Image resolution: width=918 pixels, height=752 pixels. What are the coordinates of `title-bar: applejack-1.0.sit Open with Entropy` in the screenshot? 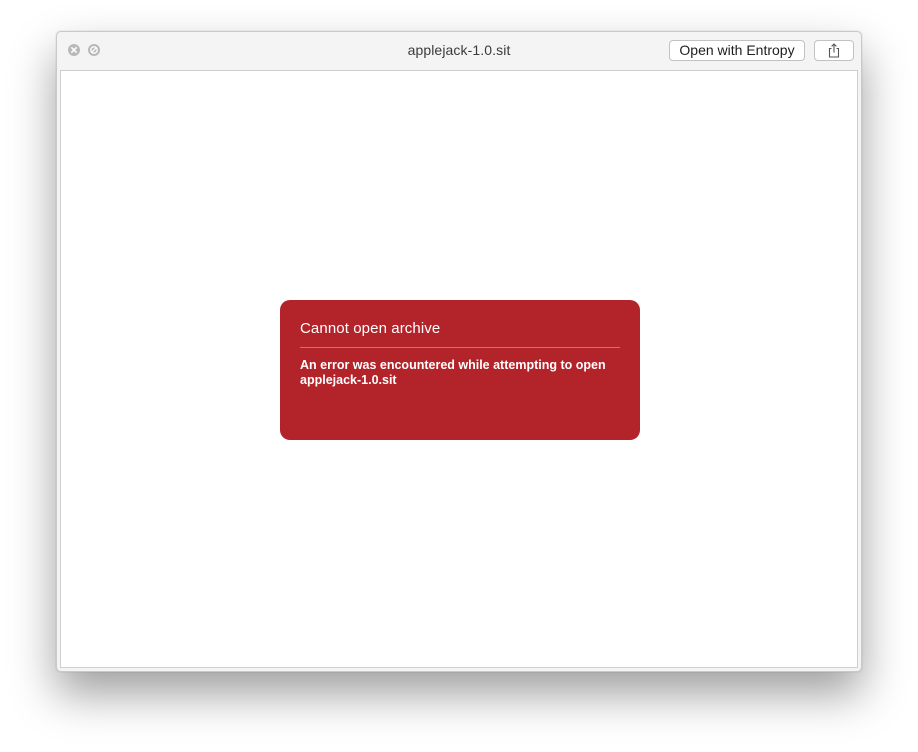 It's located at (459, 51).